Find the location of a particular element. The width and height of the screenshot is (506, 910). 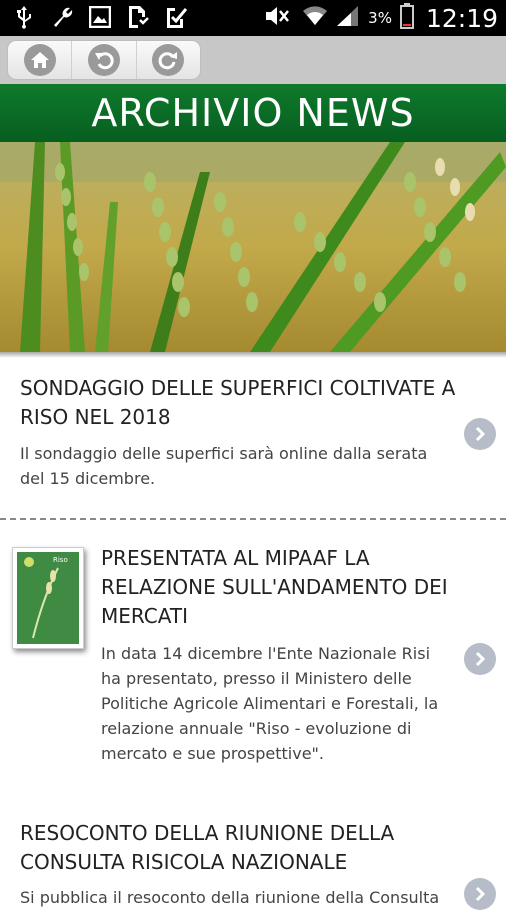

news-thumbnail: Riso is located at coordinates (48, 598).